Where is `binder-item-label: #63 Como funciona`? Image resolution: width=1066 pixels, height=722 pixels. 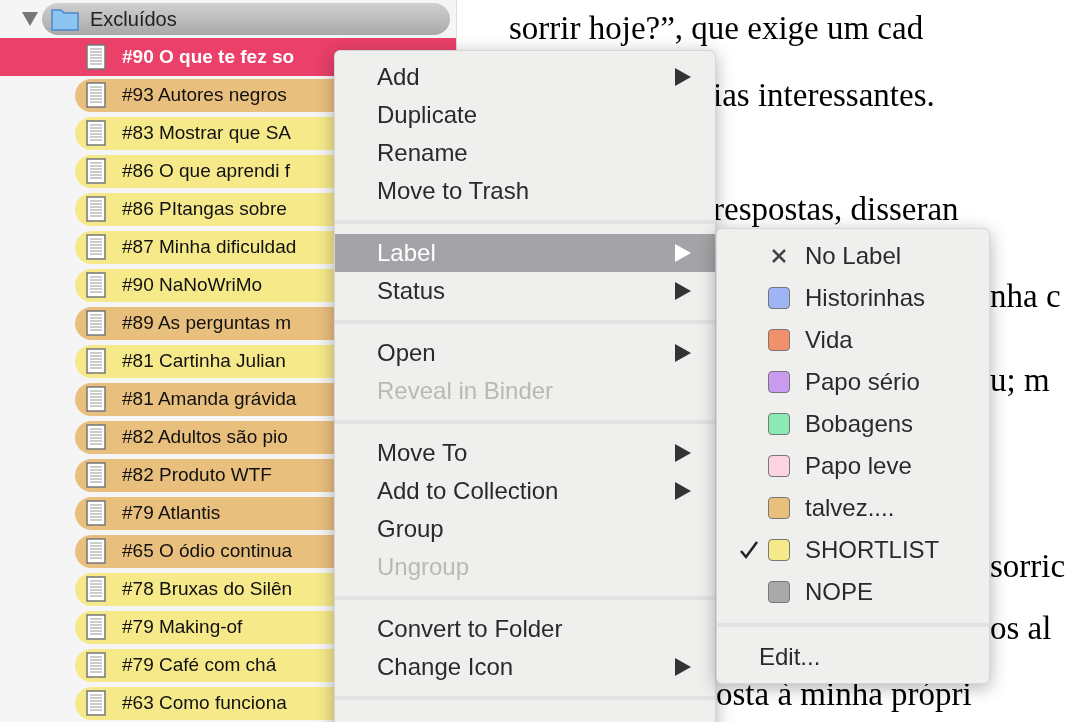
binder-item-label: #63 Como funciona is located at coordinates (204, 702).